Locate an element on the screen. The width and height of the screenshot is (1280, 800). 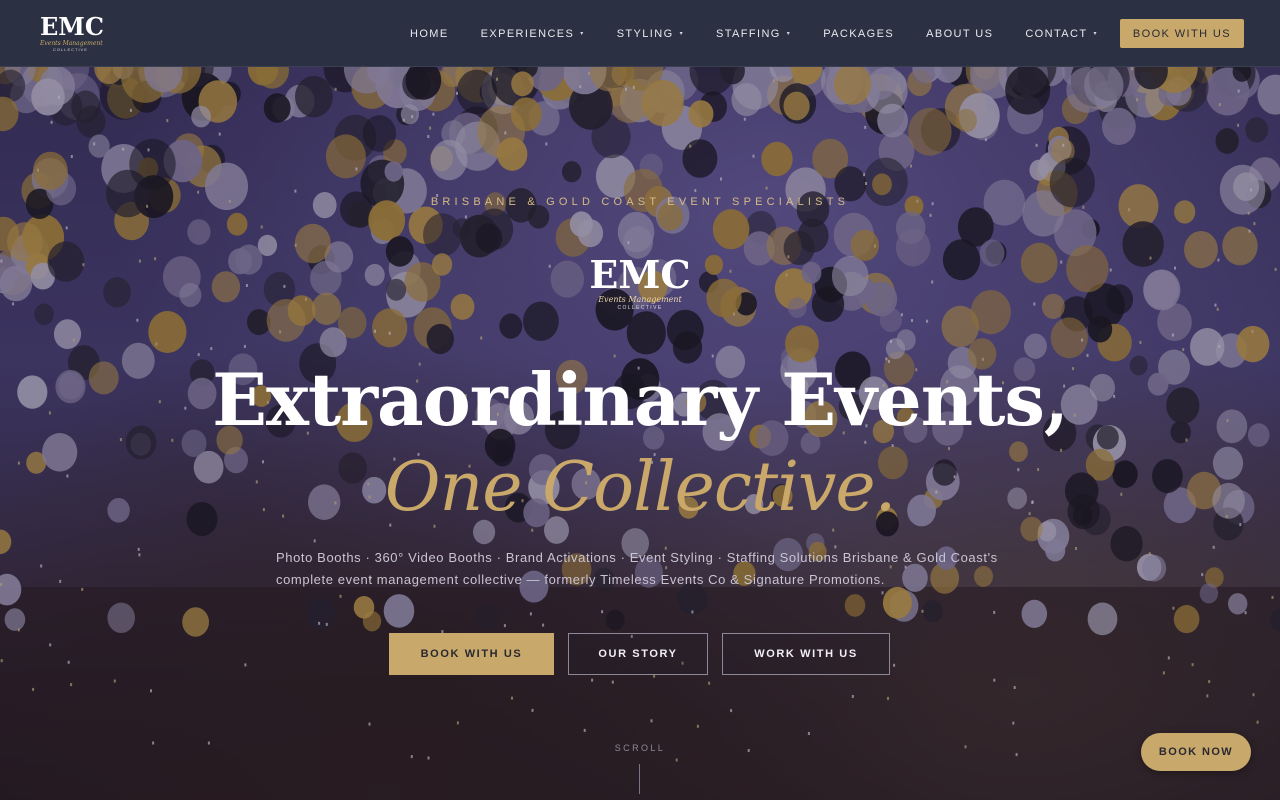
nav-item-label: ABOUT US is located at coordinates (960, 33).